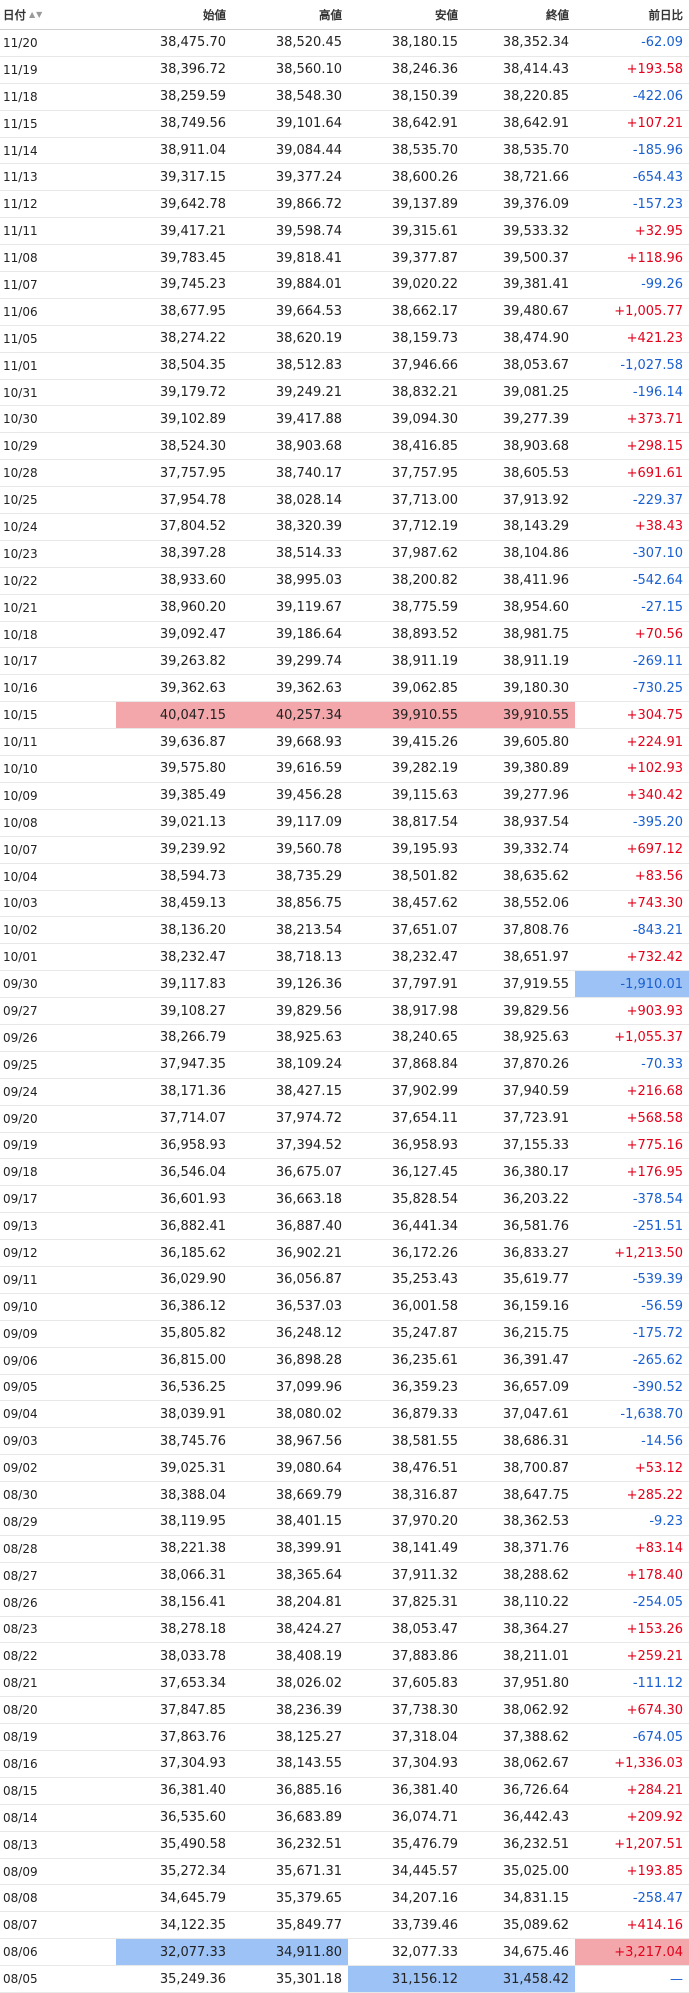 This screenshot has height=1993, width=689. Describe the element at coordinates (192, 1737) in the screenshot. I see `cell-open: 37,863.76` at that location.